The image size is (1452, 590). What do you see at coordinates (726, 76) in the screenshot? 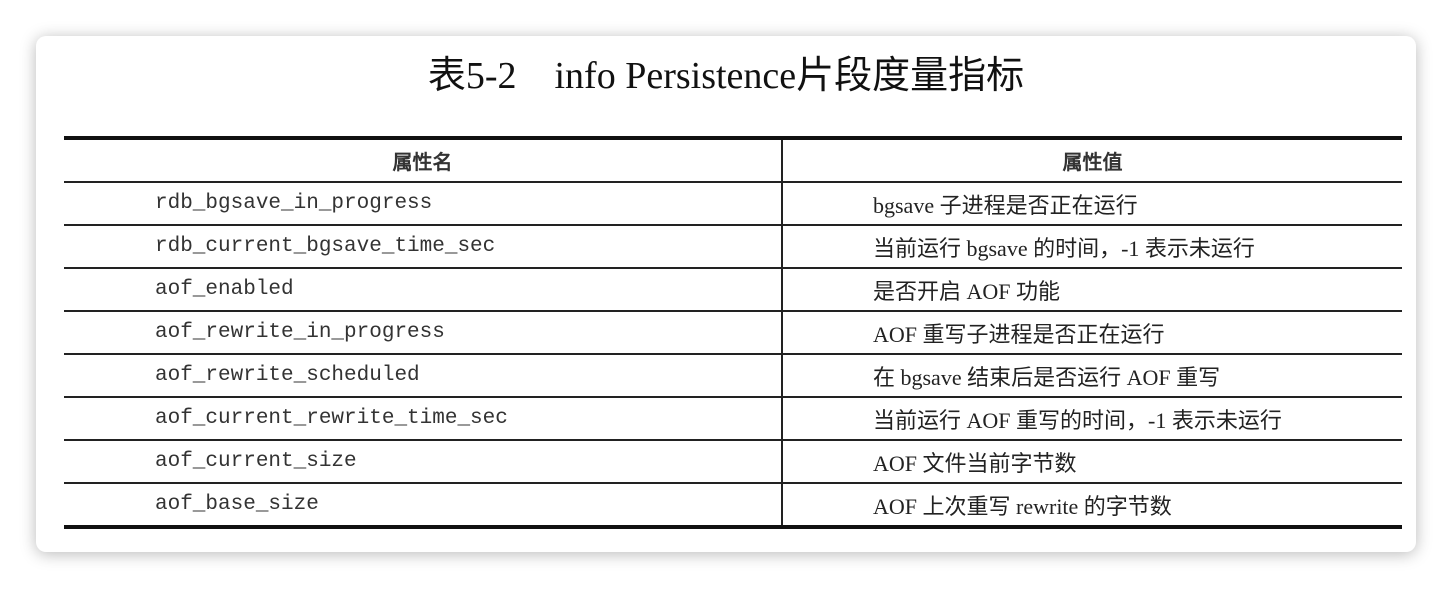
I see `table-title: 表5-2 info Persistence片段度量指标` at bounding box center [726, 76].